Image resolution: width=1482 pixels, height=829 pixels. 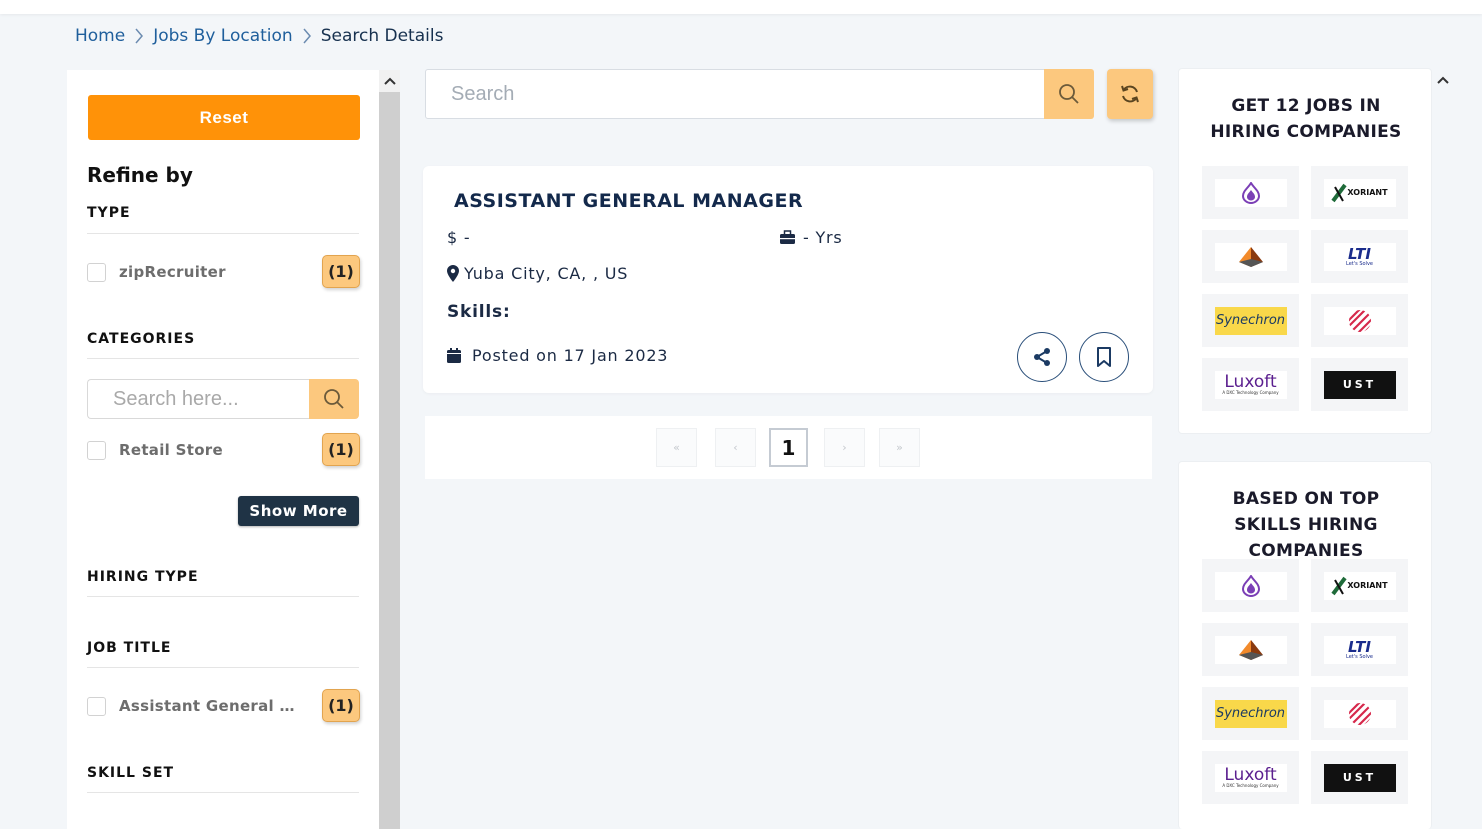 I want to click on breadcrumb-home: Home, so click(x=100, y=36).